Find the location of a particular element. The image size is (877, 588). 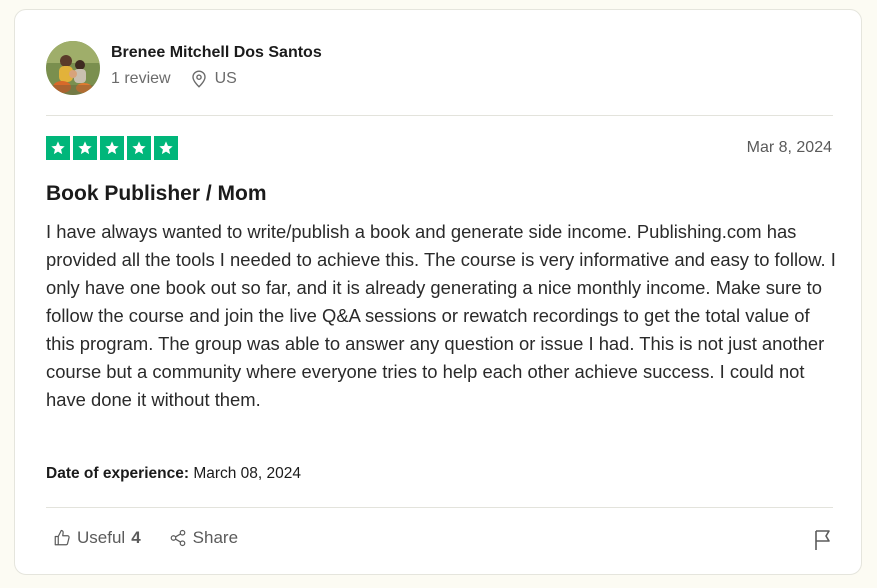

share-icon is located at coordinates (178, 538).